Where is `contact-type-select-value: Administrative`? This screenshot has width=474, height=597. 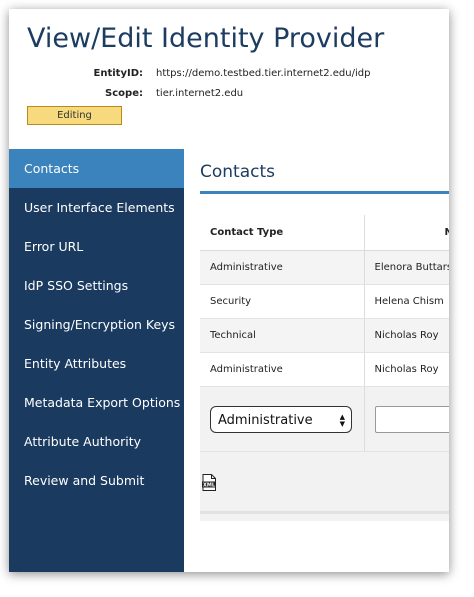
contact-type-select-value: Administrative is located at coordinates (265, 420).